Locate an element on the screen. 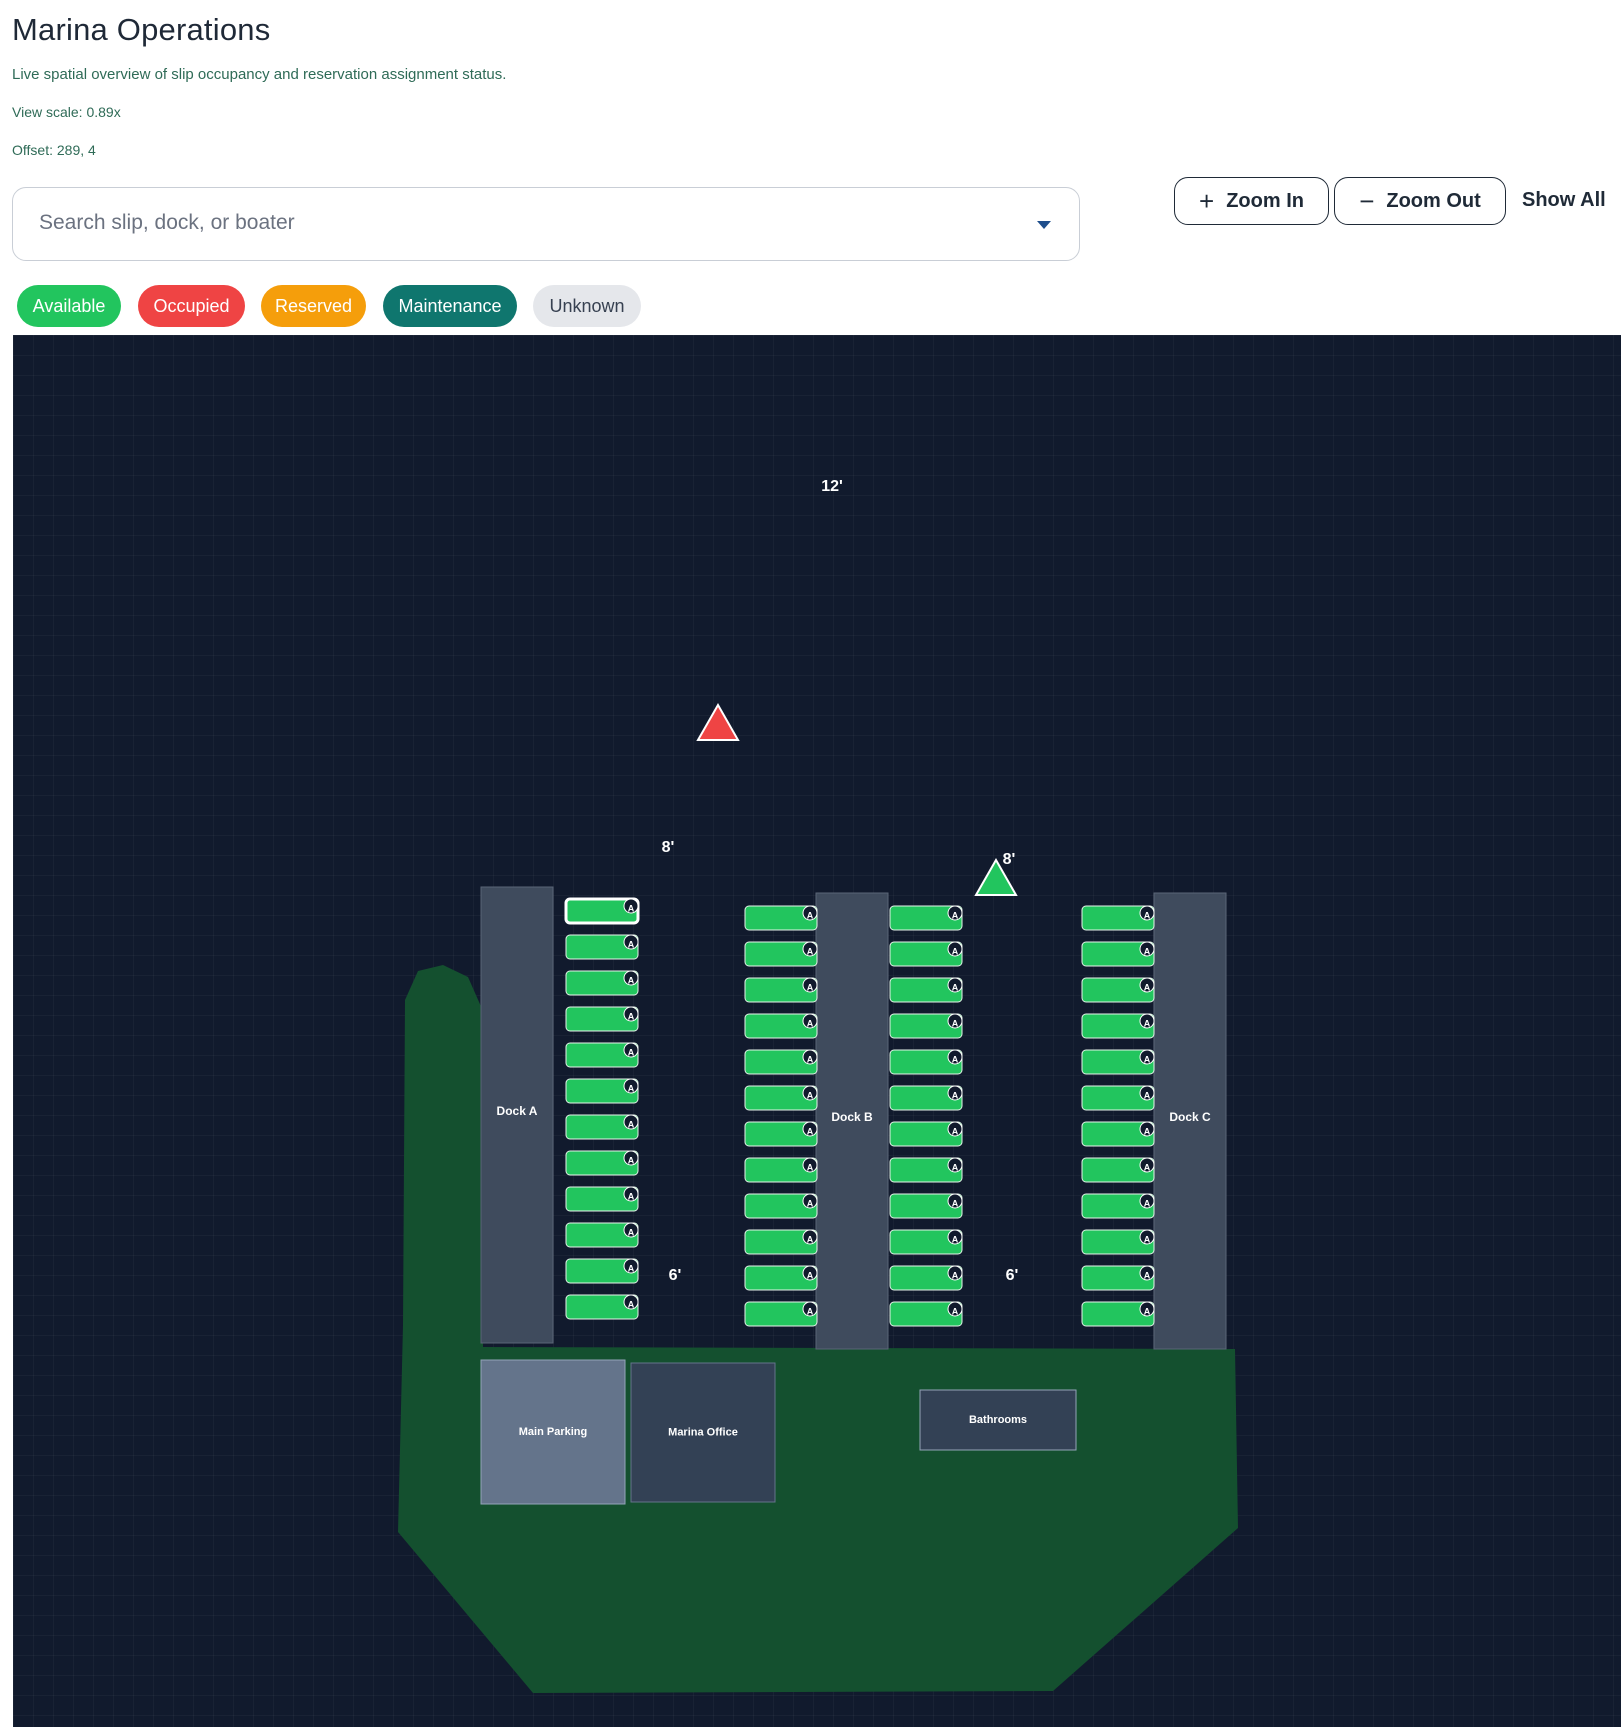 The width and height of the screenshot is (1623, 1735). zoom-in-button: + Zoom In is located at coordinates (1251, 201).